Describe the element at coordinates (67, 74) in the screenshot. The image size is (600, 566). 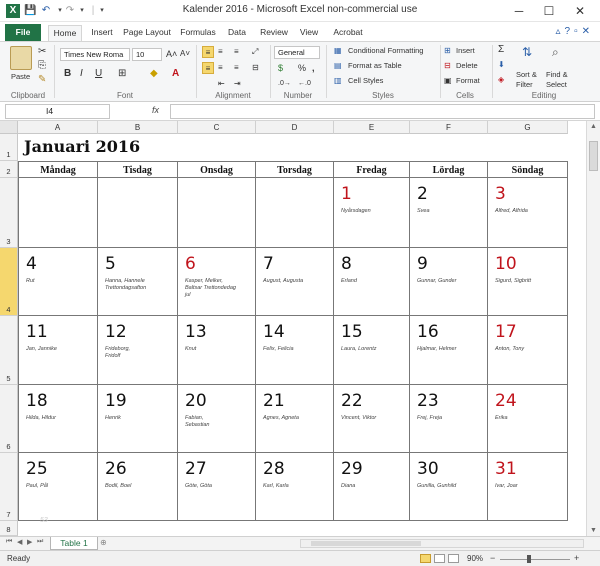
I see `bold-button: B` at that location.